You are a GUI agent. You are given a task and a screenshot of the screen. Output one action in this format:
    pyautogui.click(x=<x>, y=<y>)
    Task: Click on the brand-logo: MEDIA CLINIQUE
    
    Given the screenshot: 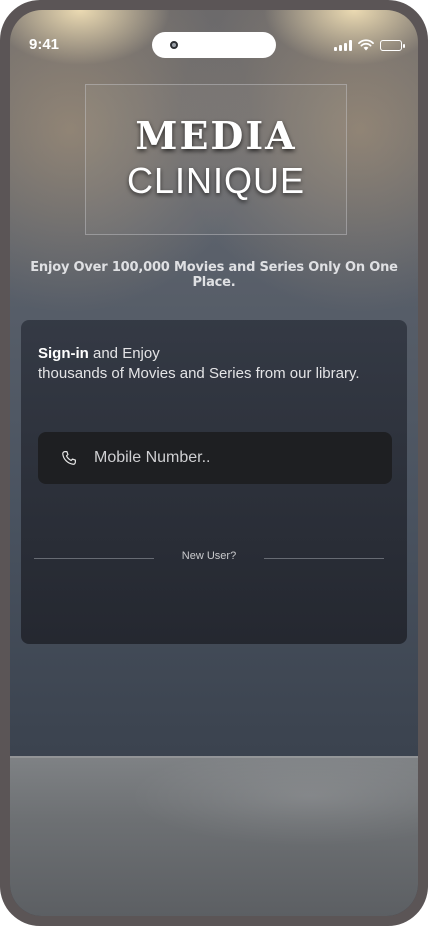 What is the action you would take?
    pyautogui.click(x=216, y=159)
    